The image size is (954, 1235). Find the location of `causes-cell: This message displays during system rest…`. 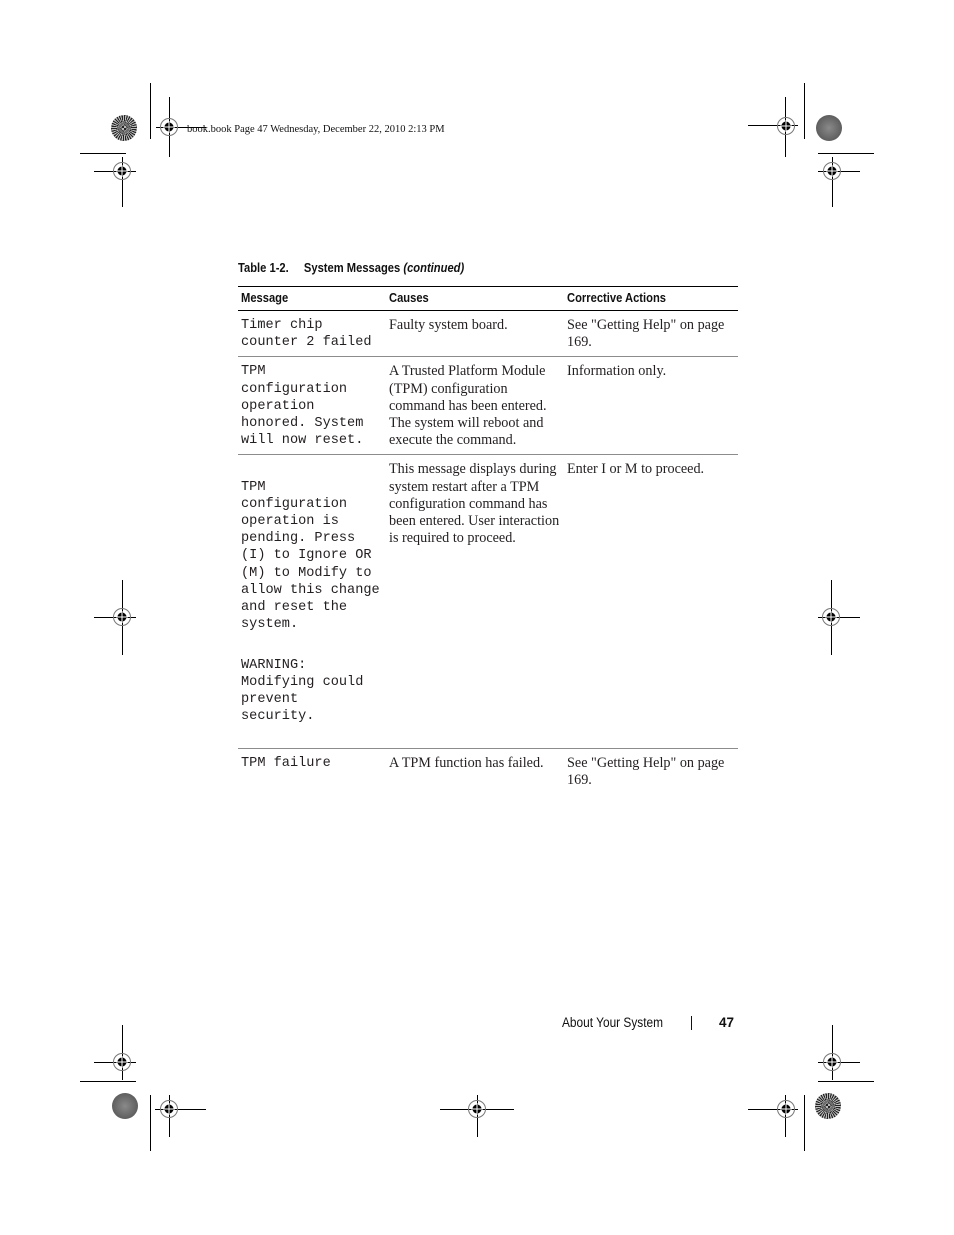

causes-cell: This message displays during system rest… is located at coordinates (475, 601).